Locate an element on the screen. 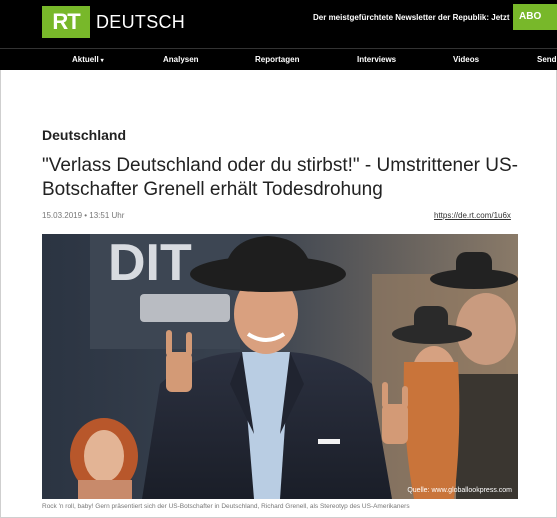  short-link: https://de.rt.com/1u6x is located at coordinates (472, 215).